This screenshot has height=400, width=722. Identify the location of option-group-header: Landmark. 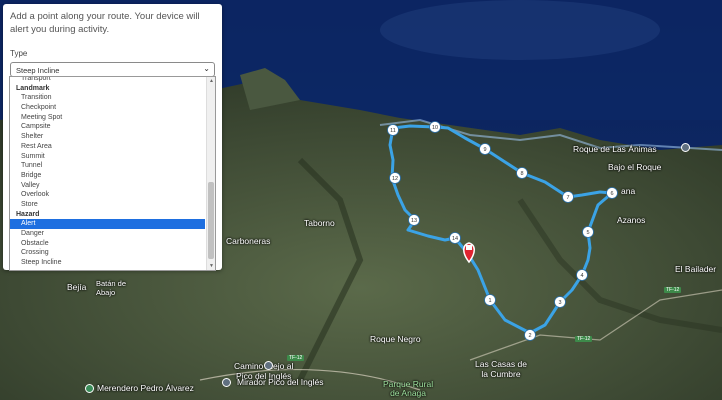
(33, 88).